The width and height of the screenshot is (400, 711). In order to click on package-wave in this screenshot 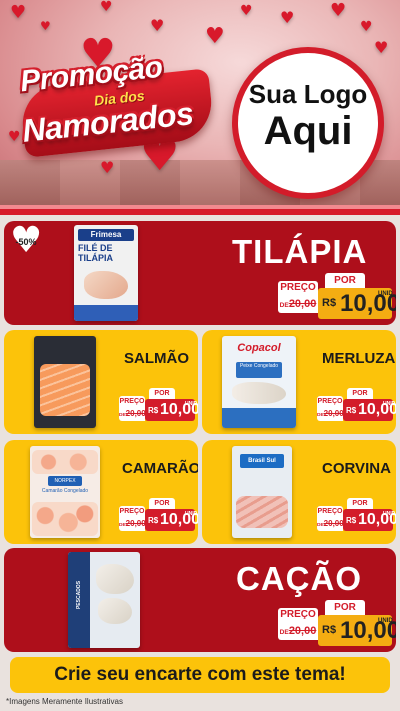, I will do `click(259, 418)`.